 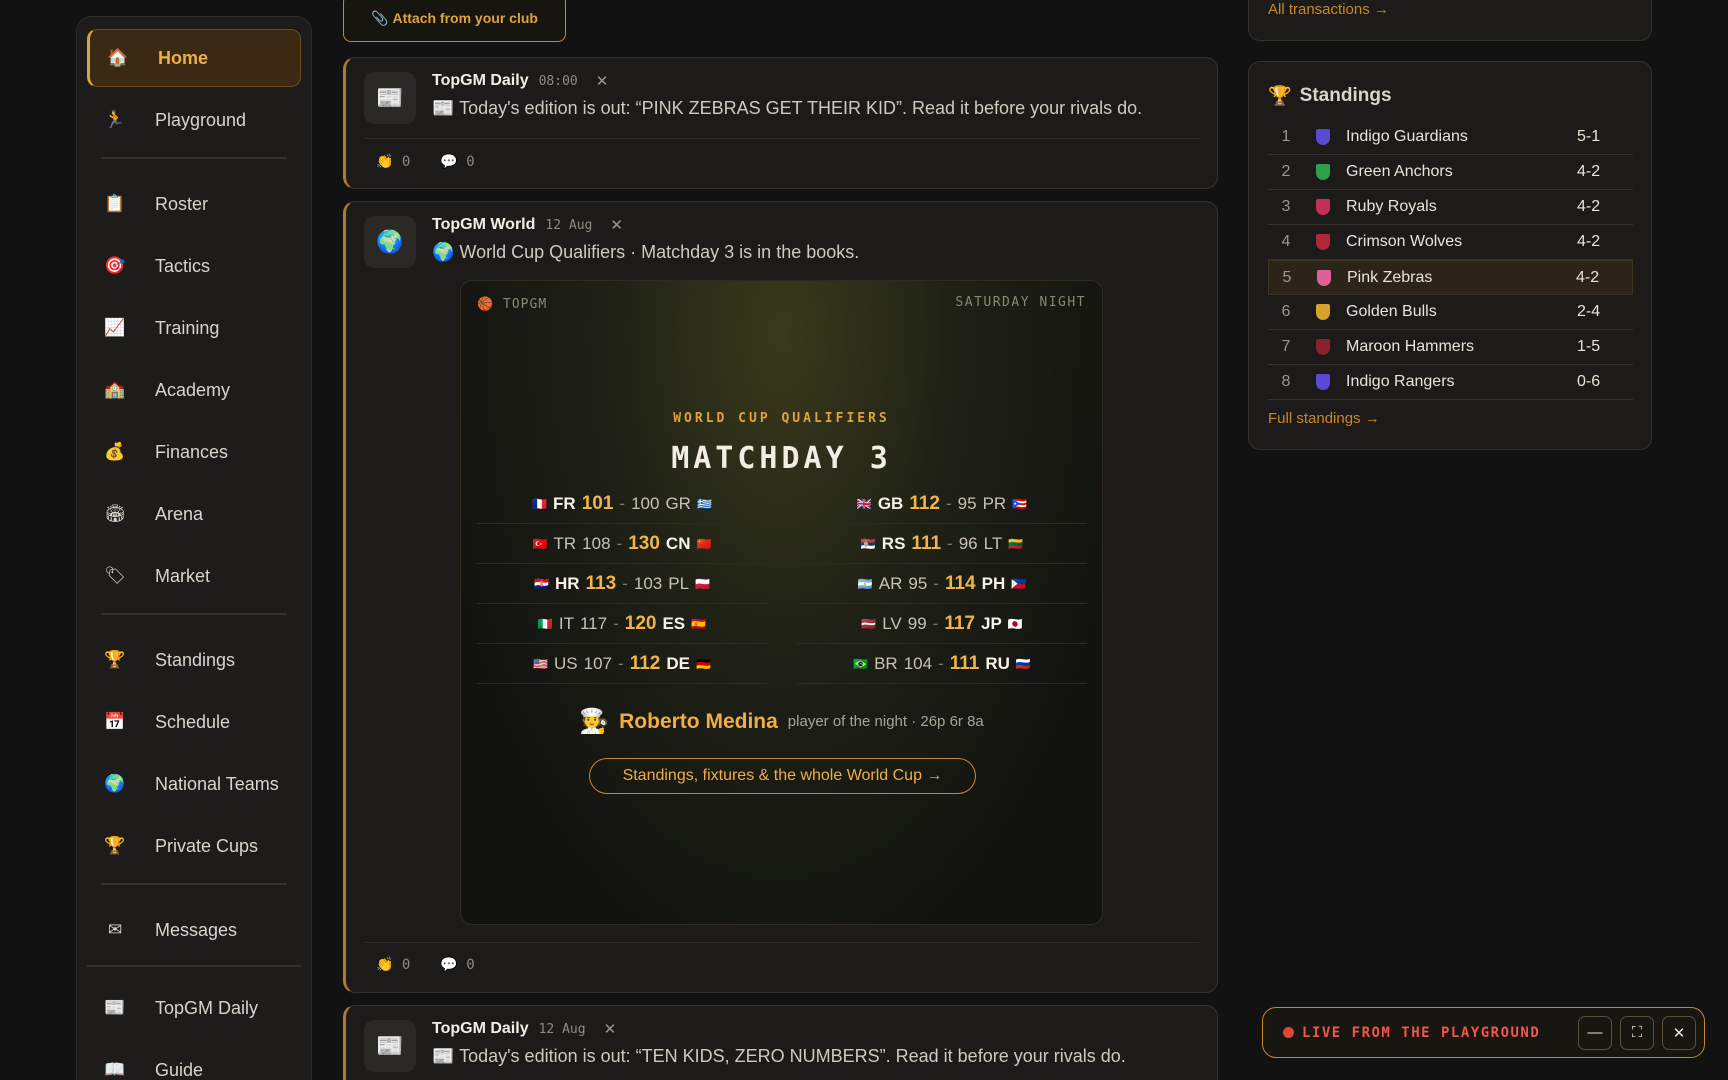 I want to click on sidebar-item-label: National Teams, so click(x=217, y=783).